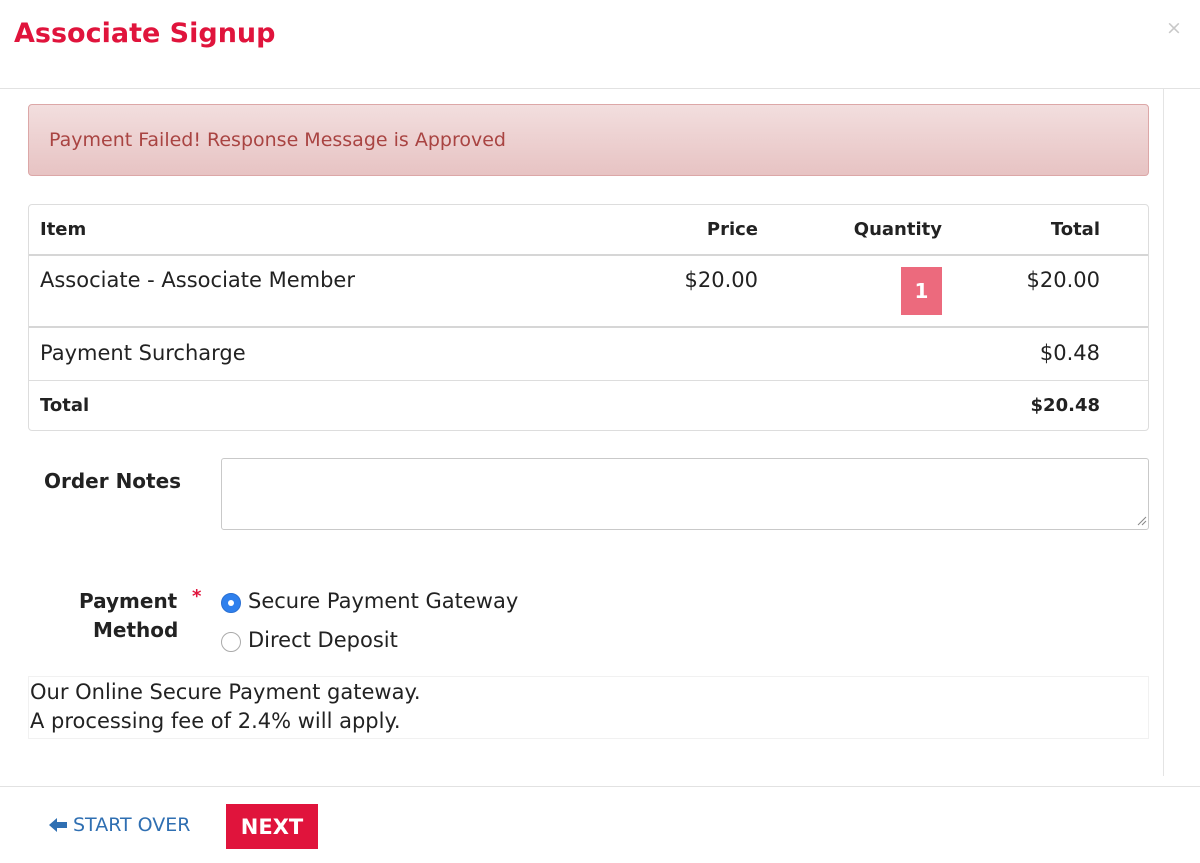 Image resolution: width=1200 pixels, height=863 pixels. What do you see at coordinates (685, 494) in the screenshot?
I see `order-notes-textarea` at bounding box center [685, 494].